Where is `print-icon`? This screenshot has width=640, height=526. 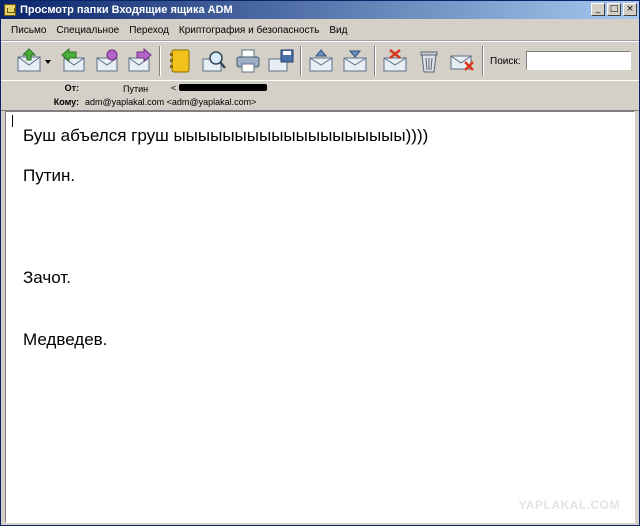
print-icon is located at coordinates (248, 61).